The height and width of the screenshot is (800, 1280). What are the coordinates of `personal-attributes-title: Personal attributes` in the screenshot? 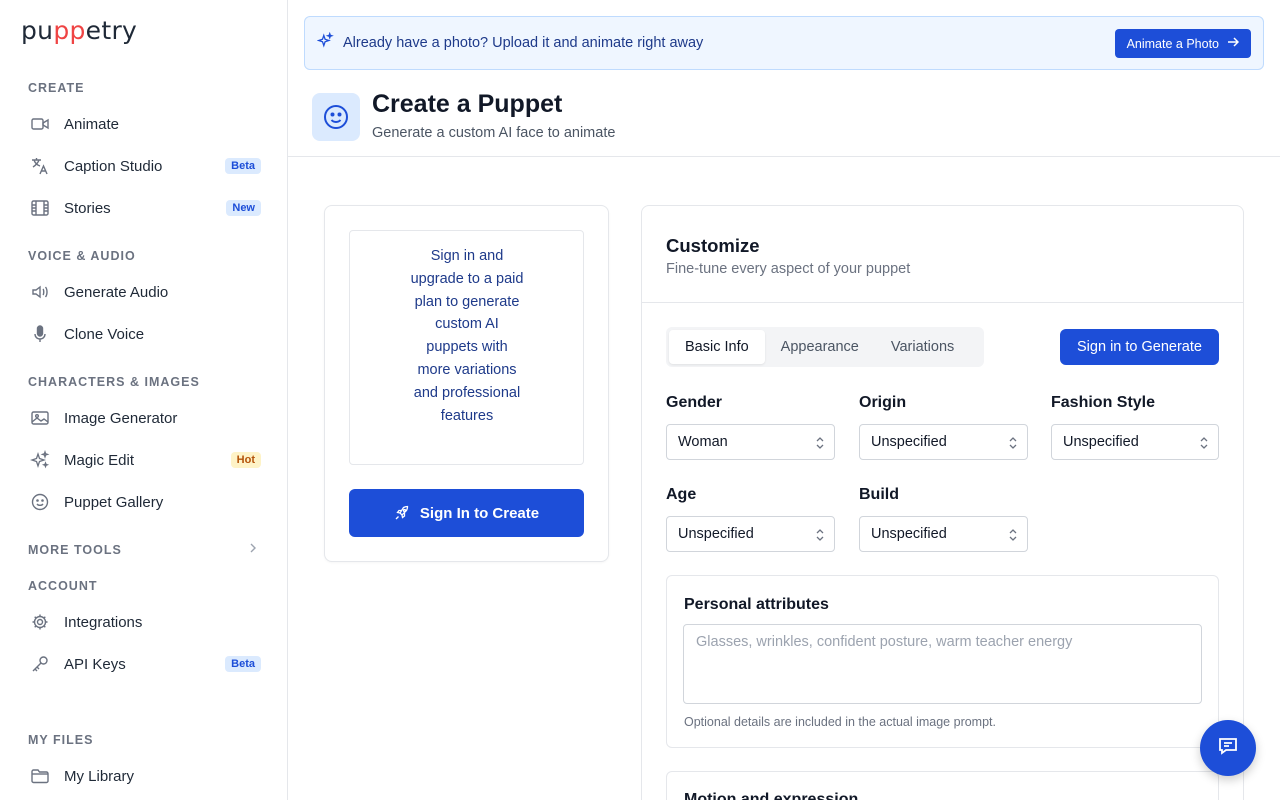 It's located at (756, 604).